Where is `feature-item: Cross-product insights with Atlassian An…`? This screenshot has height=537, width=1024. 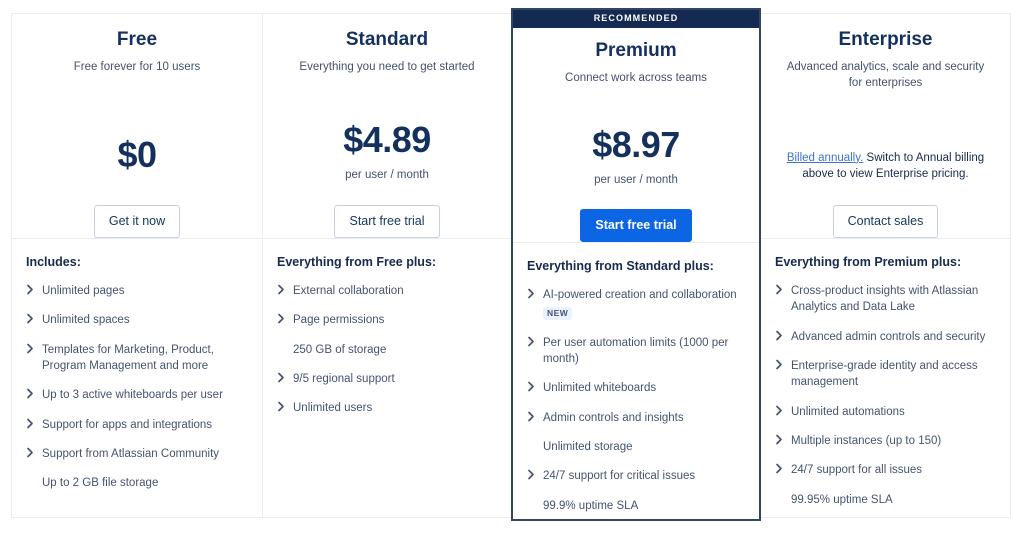
feature-item: Cross-product insights with Atlassian An… is located at coordinates (885, 299).